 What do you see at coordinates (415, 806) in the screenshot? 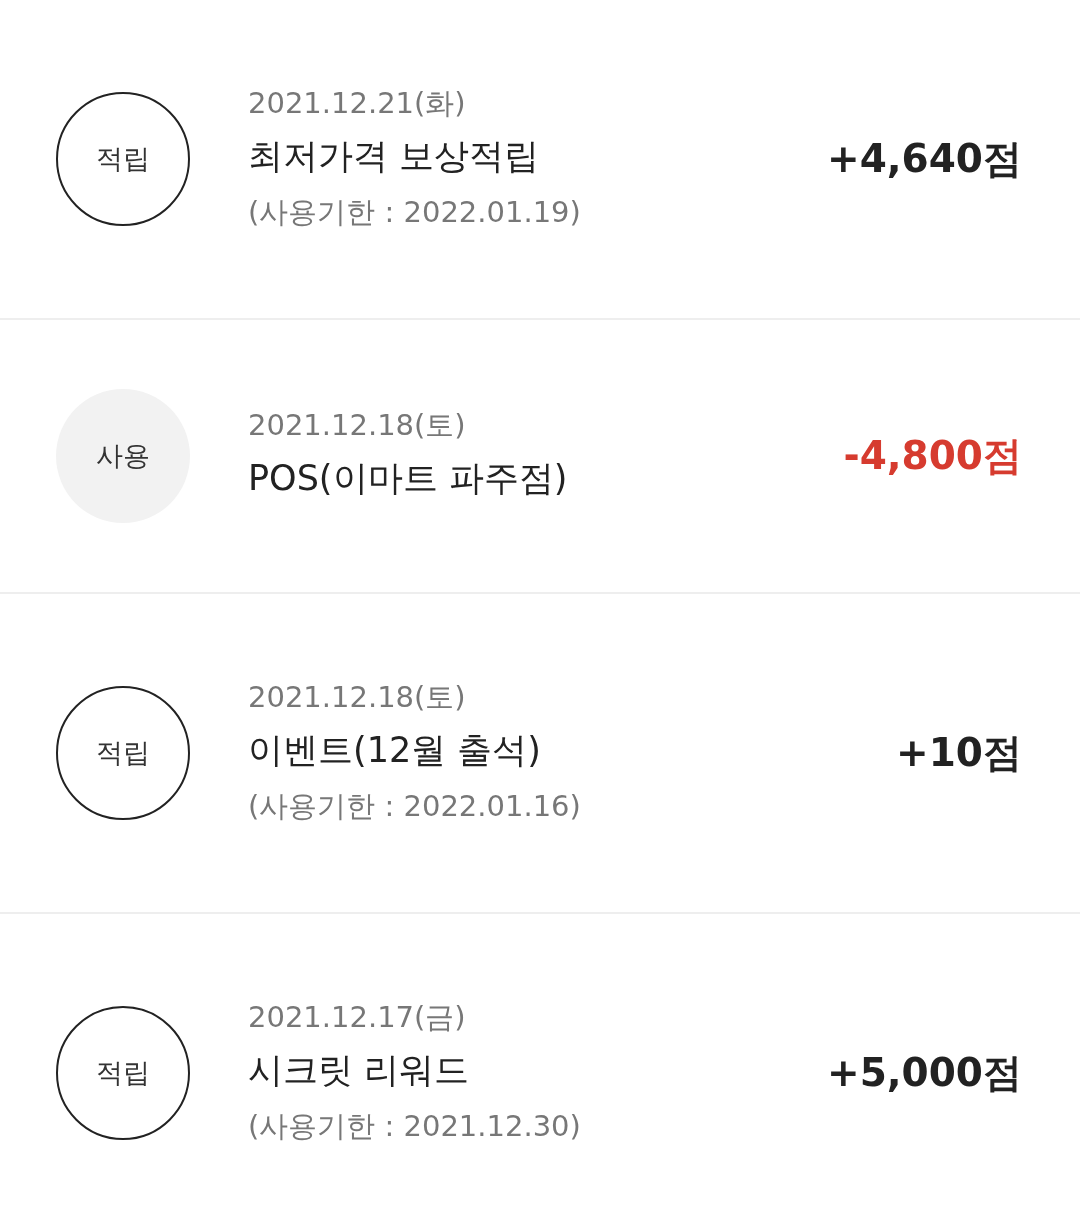
I see `expiry-text: (사용기한 : 2022.01.16)` at bounding box center [415, 806].